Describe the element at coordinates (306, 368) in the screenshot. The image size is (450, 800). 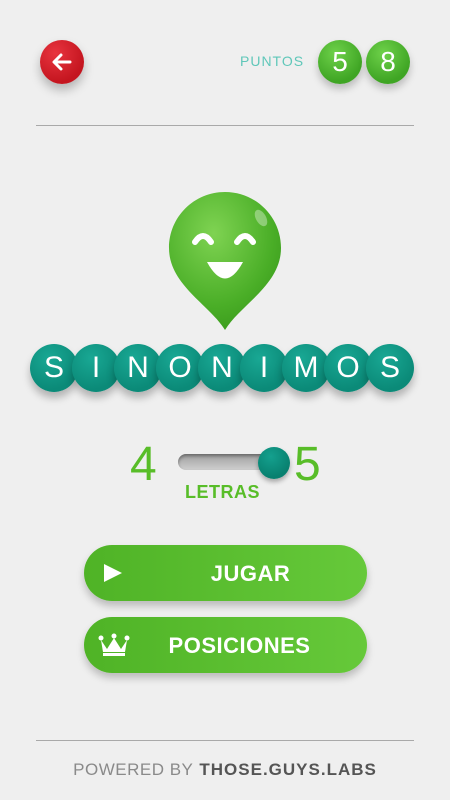
I see `title-letter: M` at that location.